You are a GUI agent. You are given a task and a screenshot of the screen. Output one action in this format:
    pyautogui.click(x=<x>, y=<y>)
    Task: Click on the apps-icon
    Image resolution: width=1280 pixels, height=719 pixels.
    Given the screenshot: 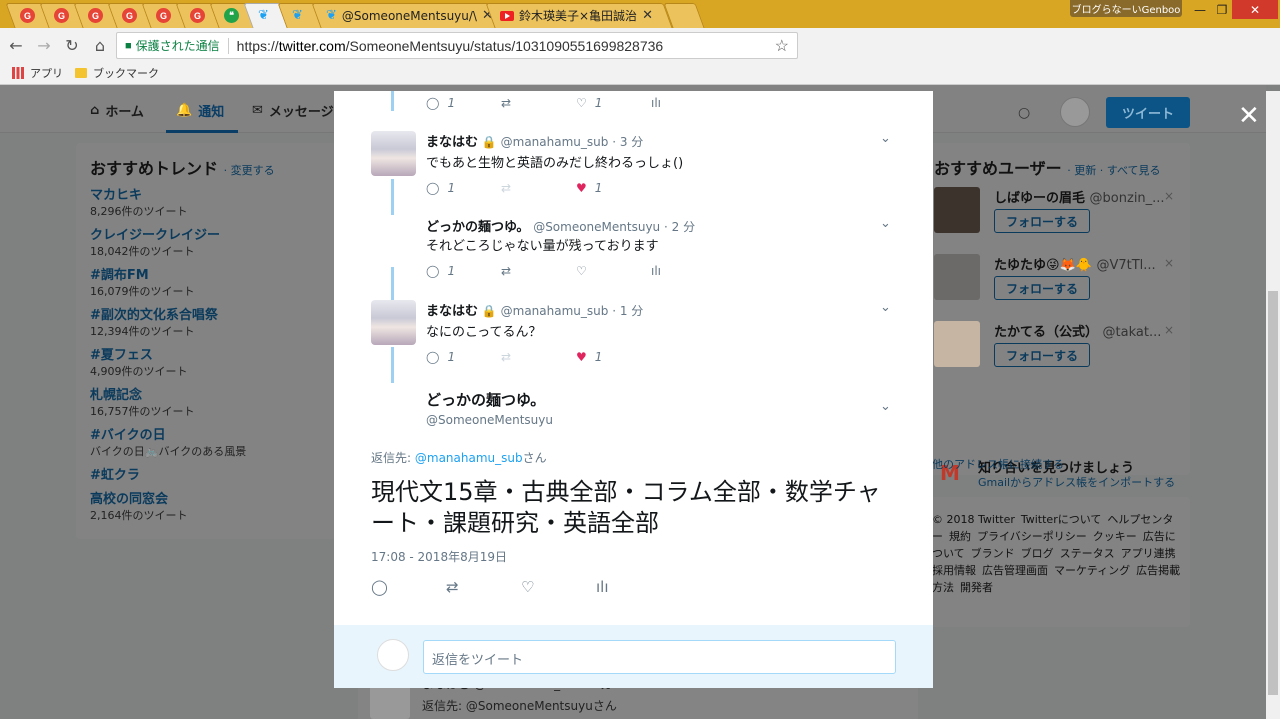 What is the action you would take?
    pyautogui.click(x=18, y=73)
    